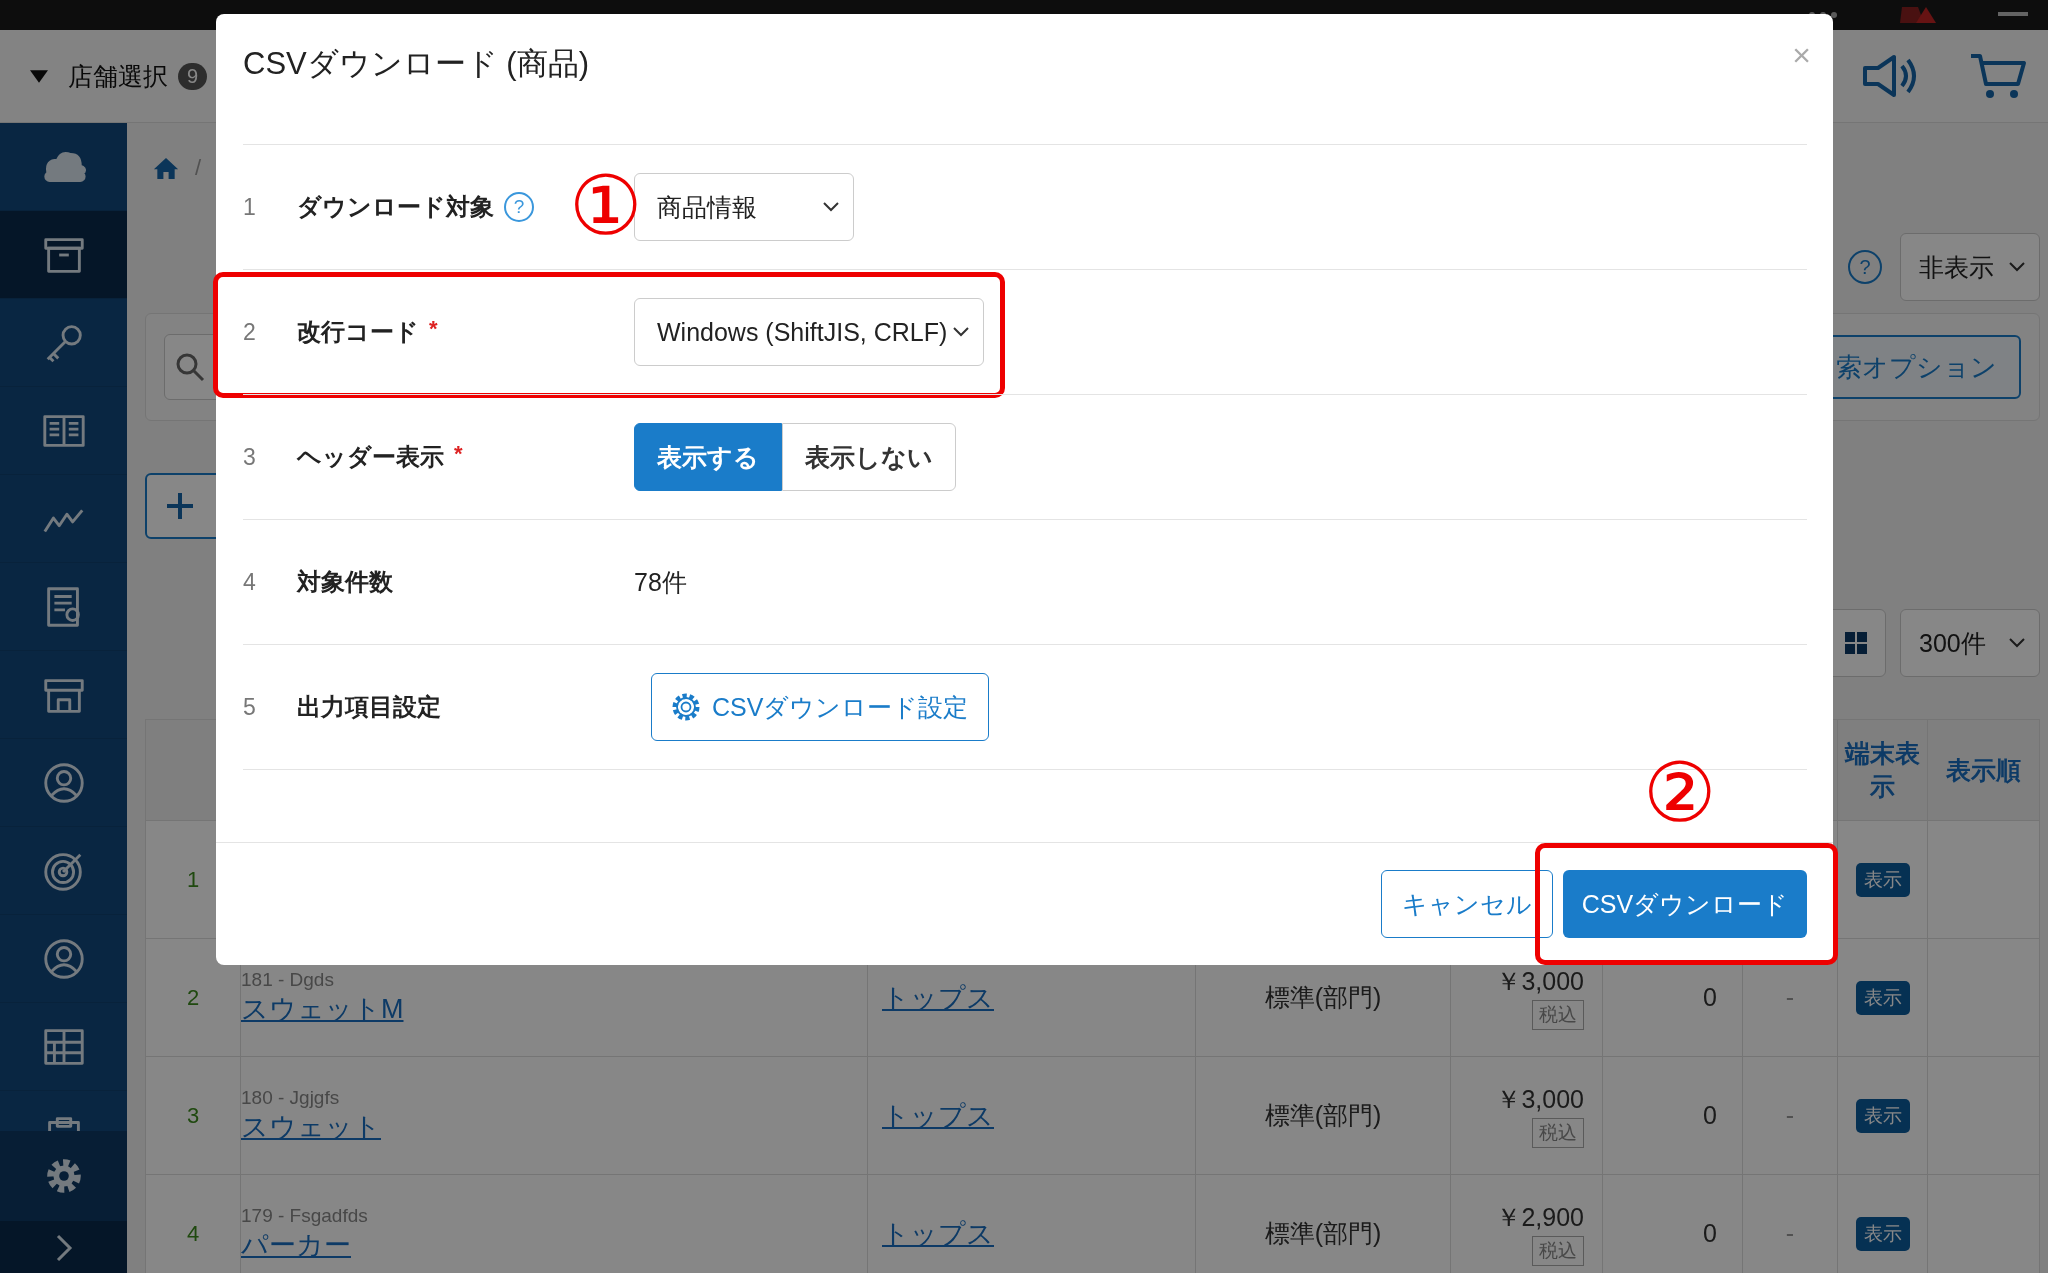 The image size is (2048, 1273). I want to click on grid-icon, so click(1856, 643).